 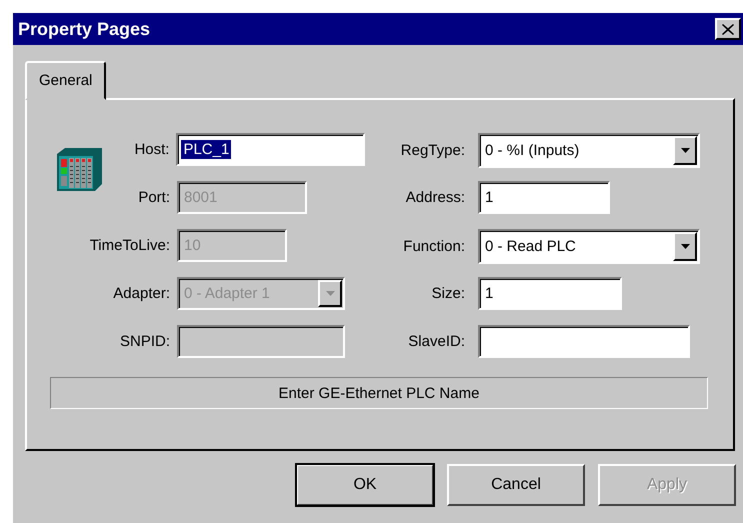 I want to click on window-title: Property Pages, so click(x=84, y=29).